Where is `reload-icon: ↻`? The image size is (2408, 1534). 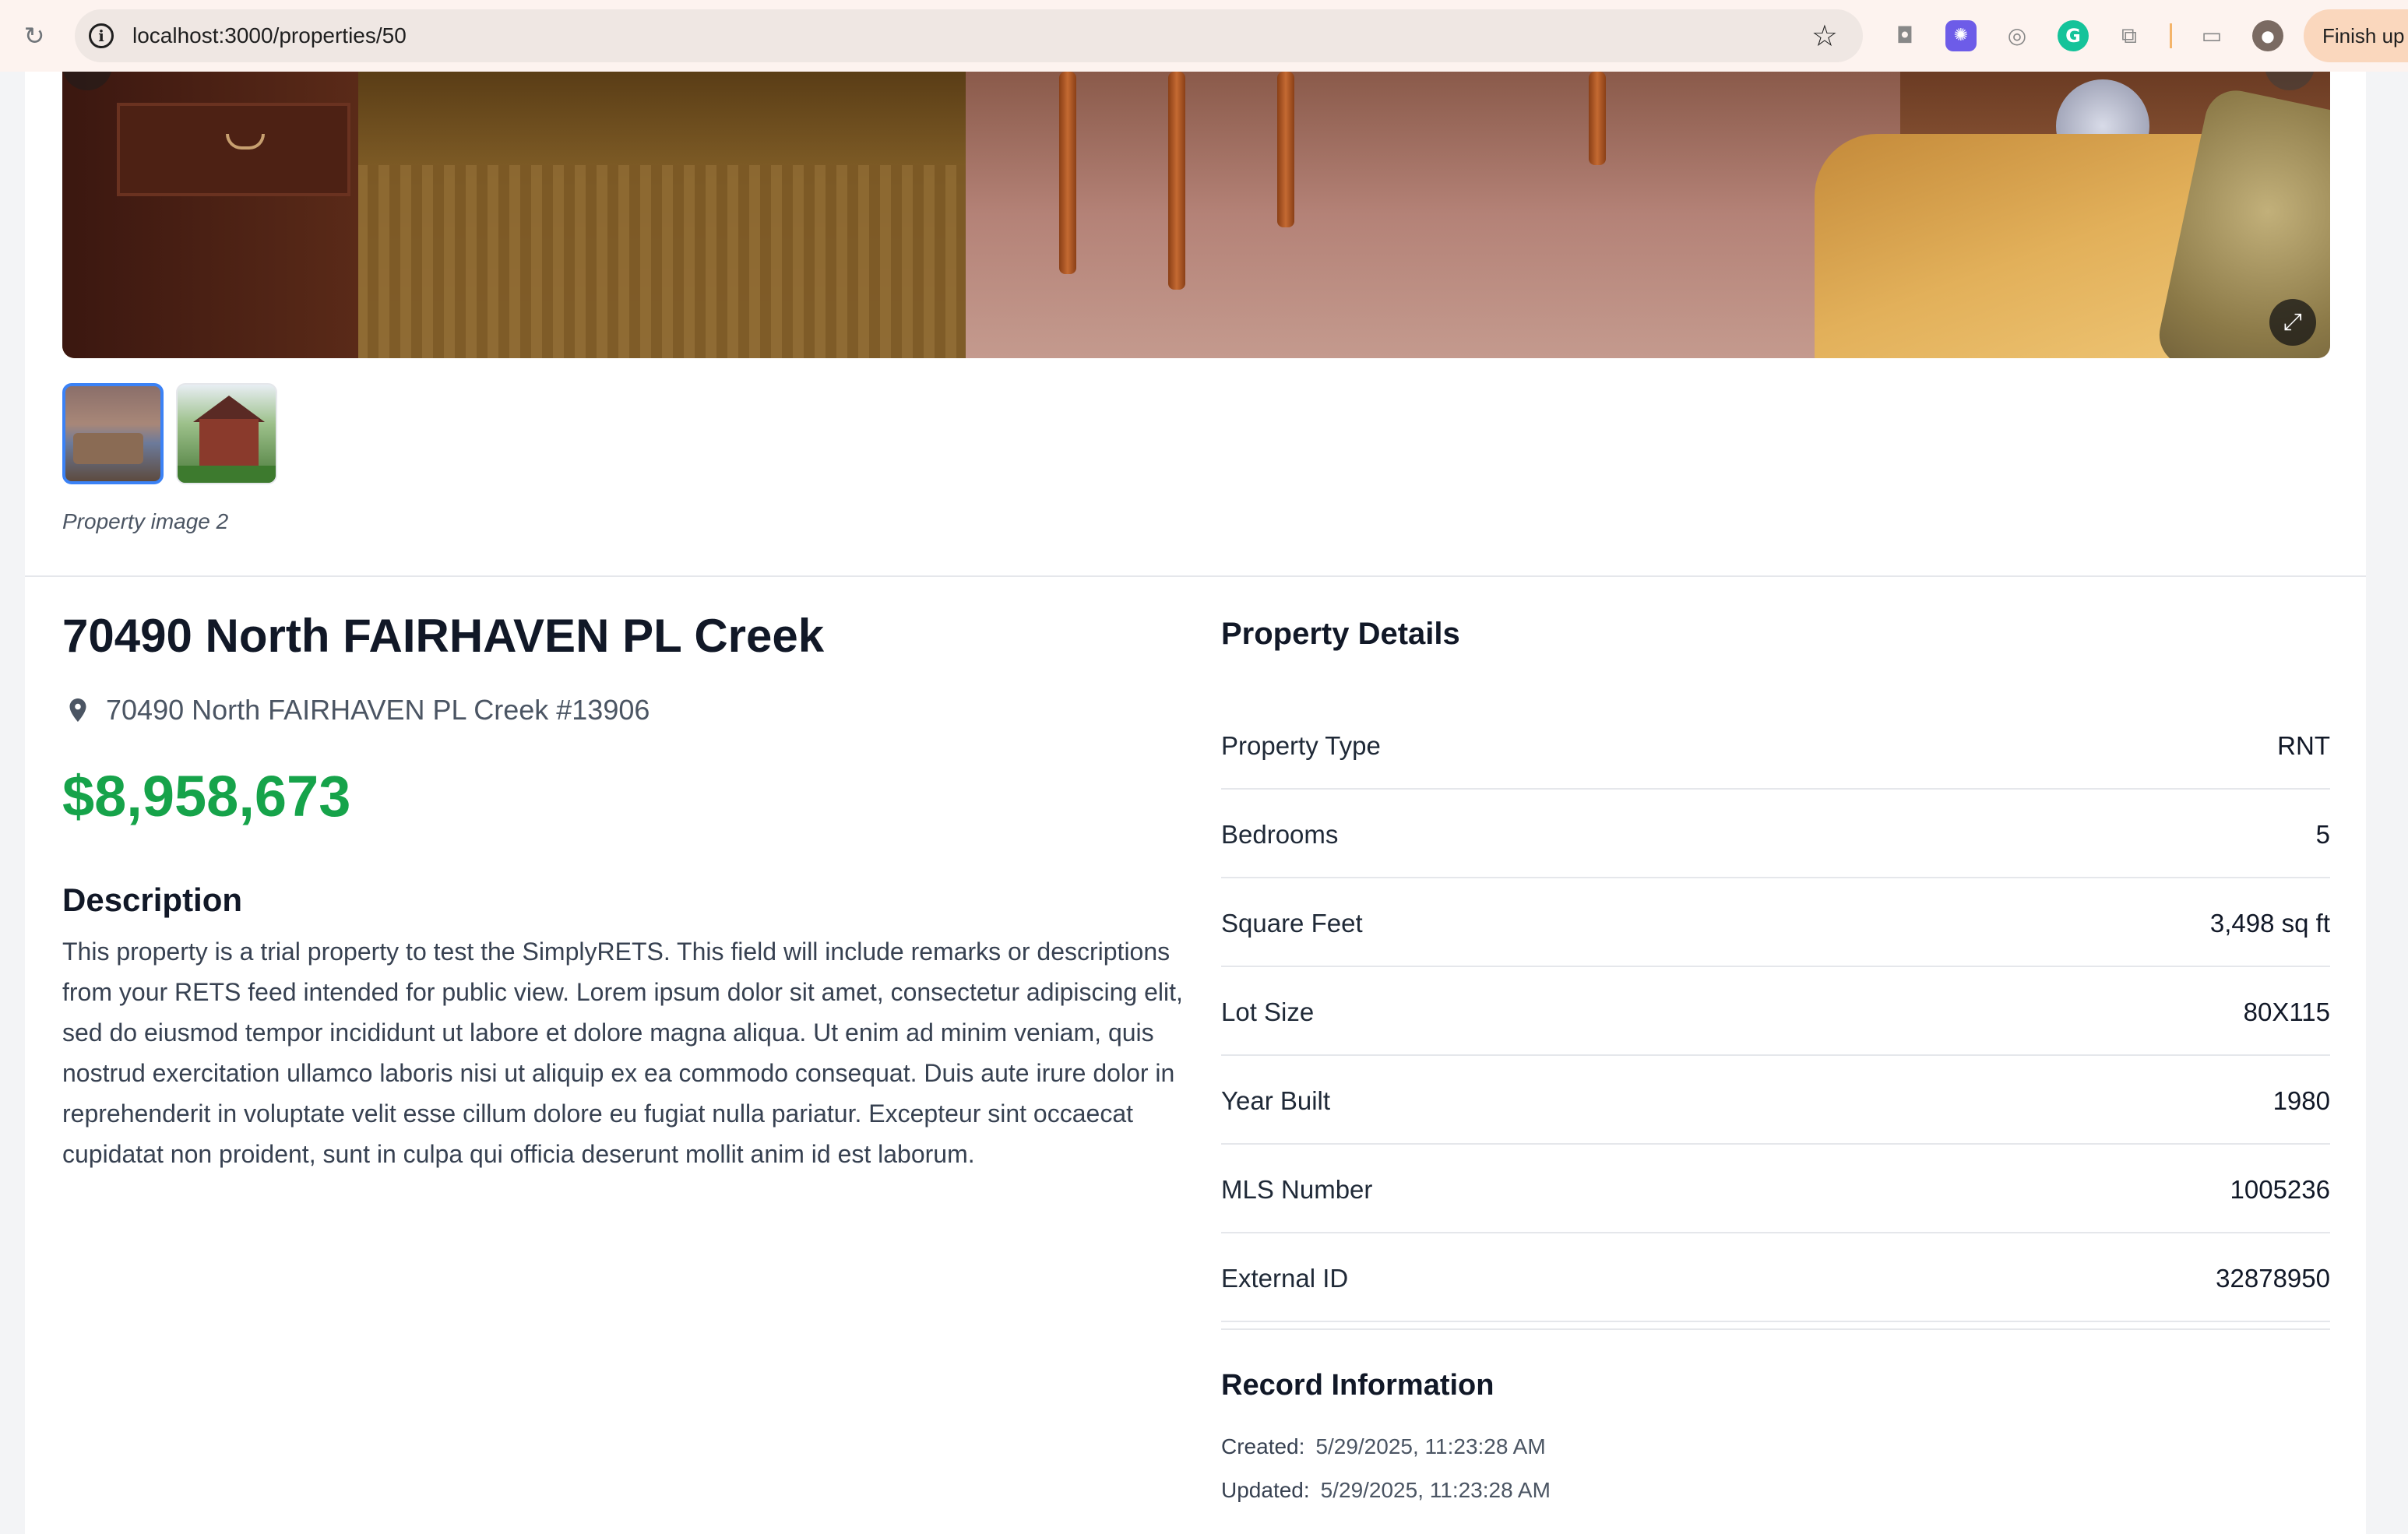
reload-icon: ↻ is located at coordinates (35, 35).